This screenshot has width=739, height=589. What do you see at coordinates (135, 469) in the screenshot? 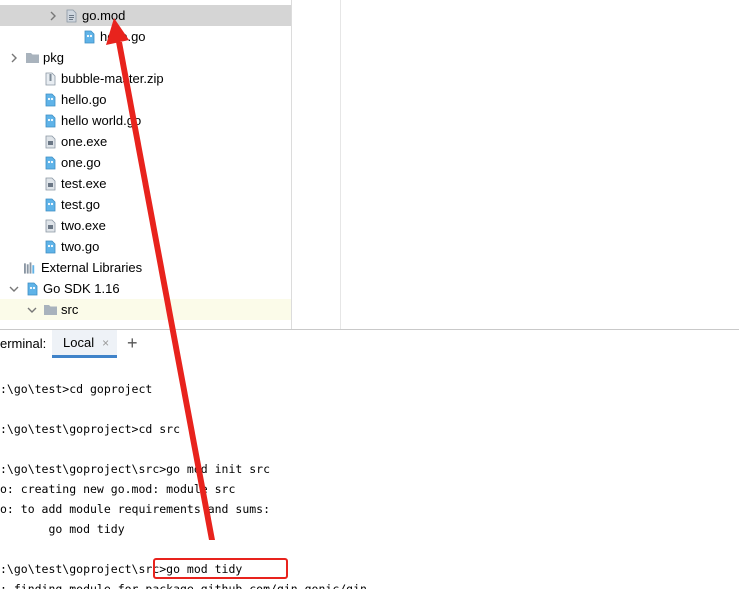
I see `terminal-line: :\go\test\goproject\src>go mod init src` at bounding box center [135, 469].